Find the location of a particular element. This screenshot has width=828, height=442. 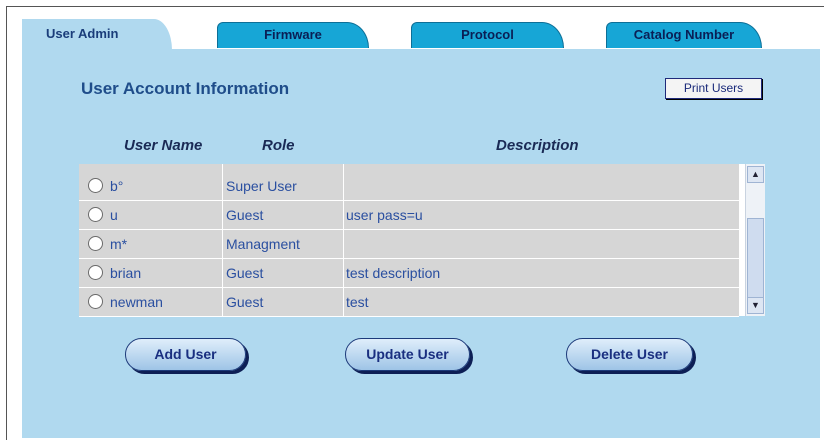

user-name-cell: newman is located at coordinates (136, 302).